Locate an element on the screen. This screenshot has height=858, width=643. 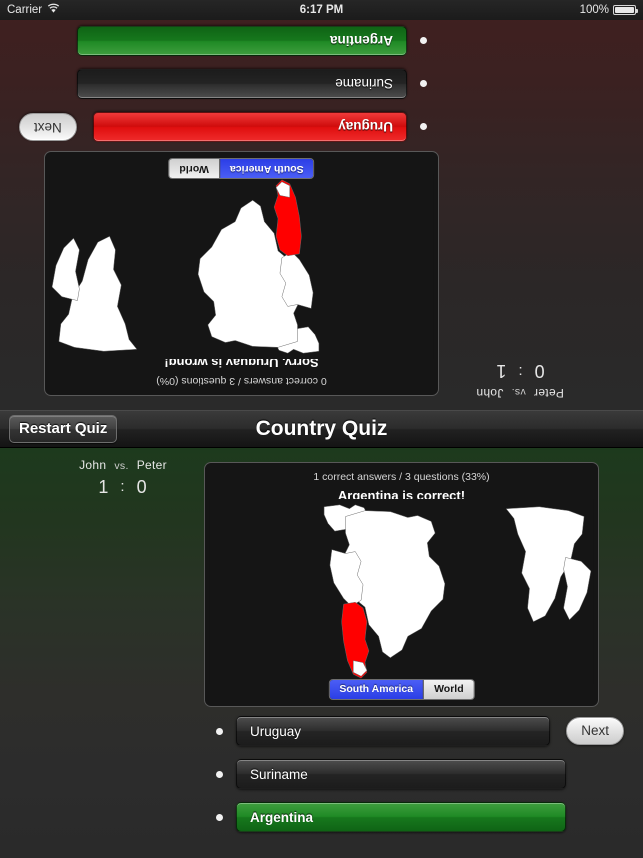
vs-label-top: vs. is located at coordinates (518, 392).